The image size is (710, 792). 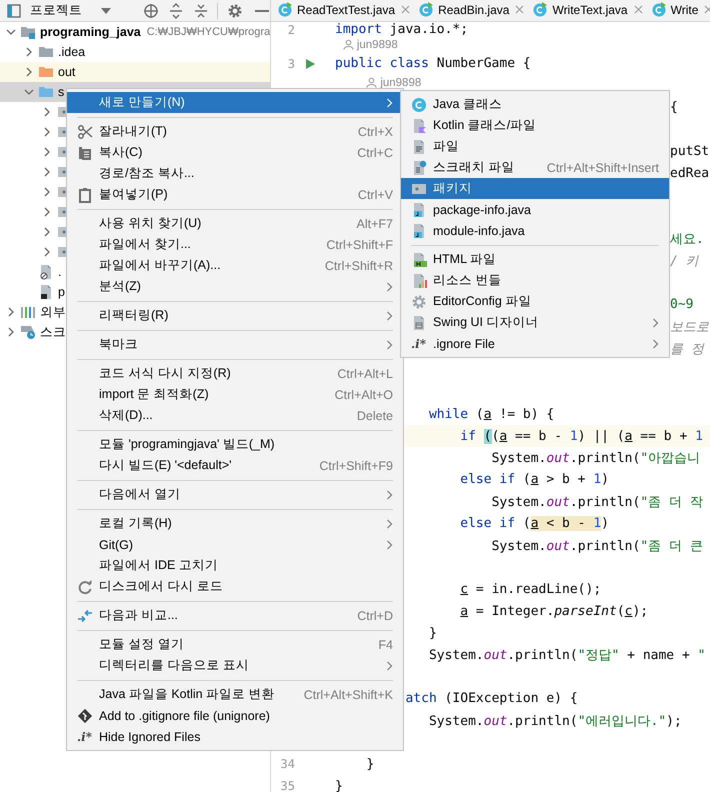 I want to click on tree-item-path: C:₩JBJ₩HYCU₩progra, so click(x=208, y=32).